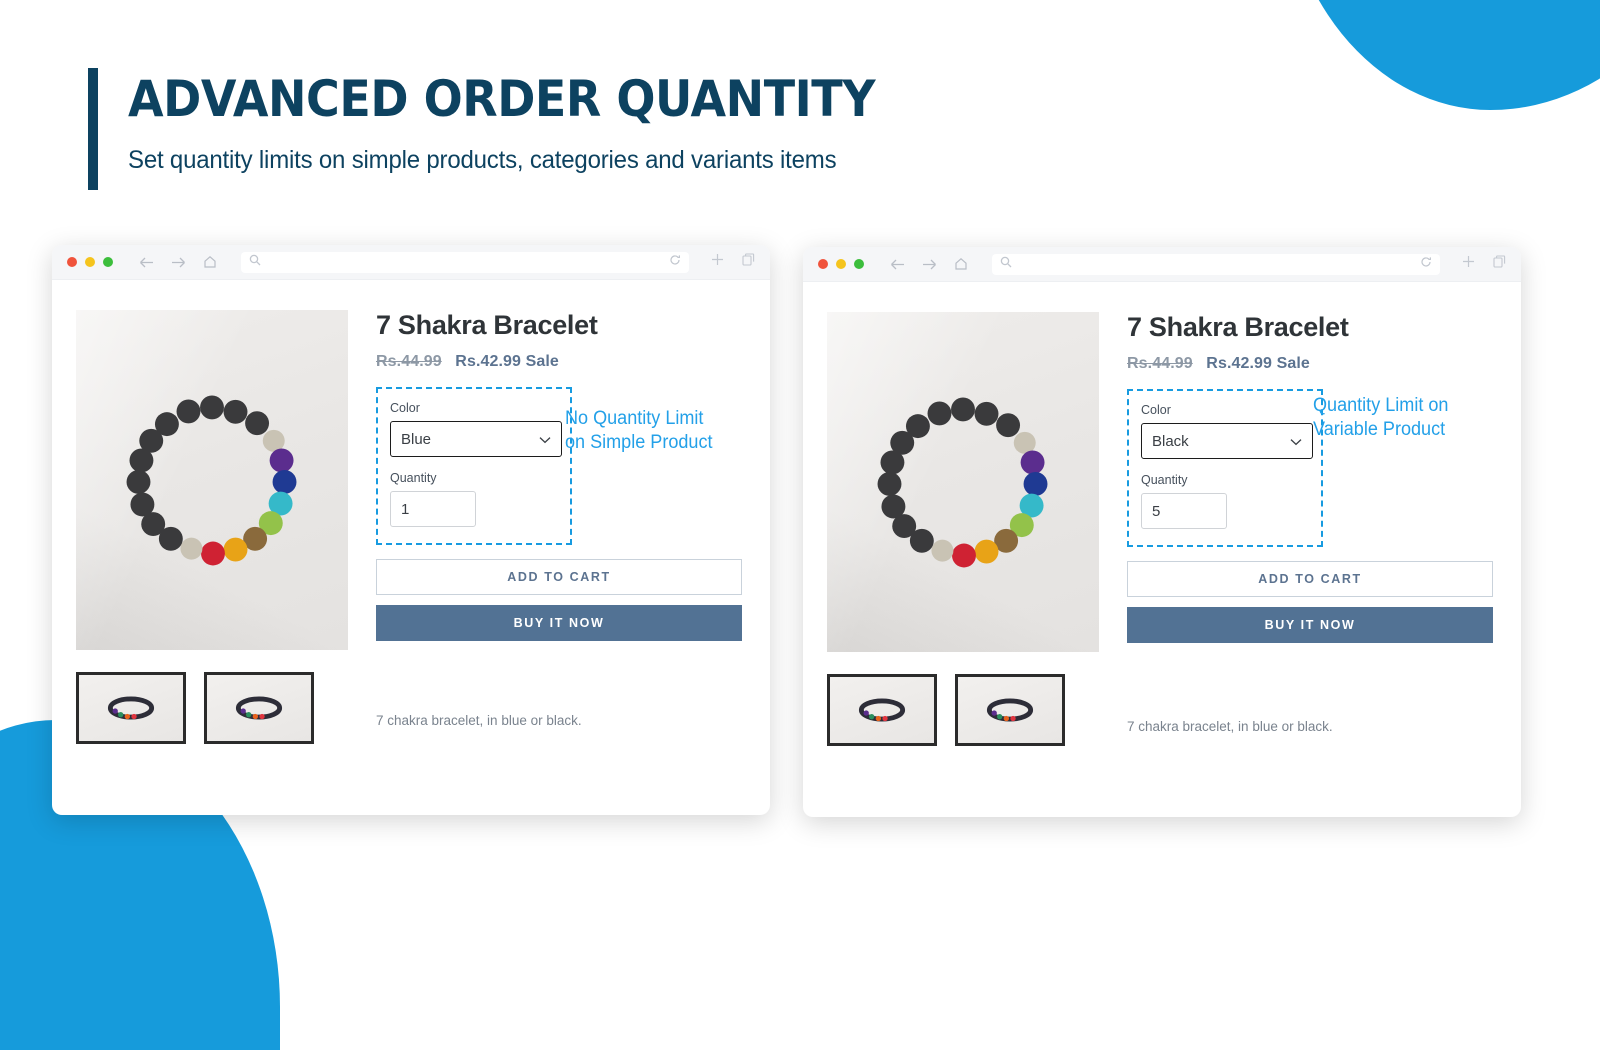 The height and width of the screenshot is (1050, 1600). What do you see at coordinates (93, 129) in the screenshot?
I see `header-accent-bar` at bounding box center [93, 129].